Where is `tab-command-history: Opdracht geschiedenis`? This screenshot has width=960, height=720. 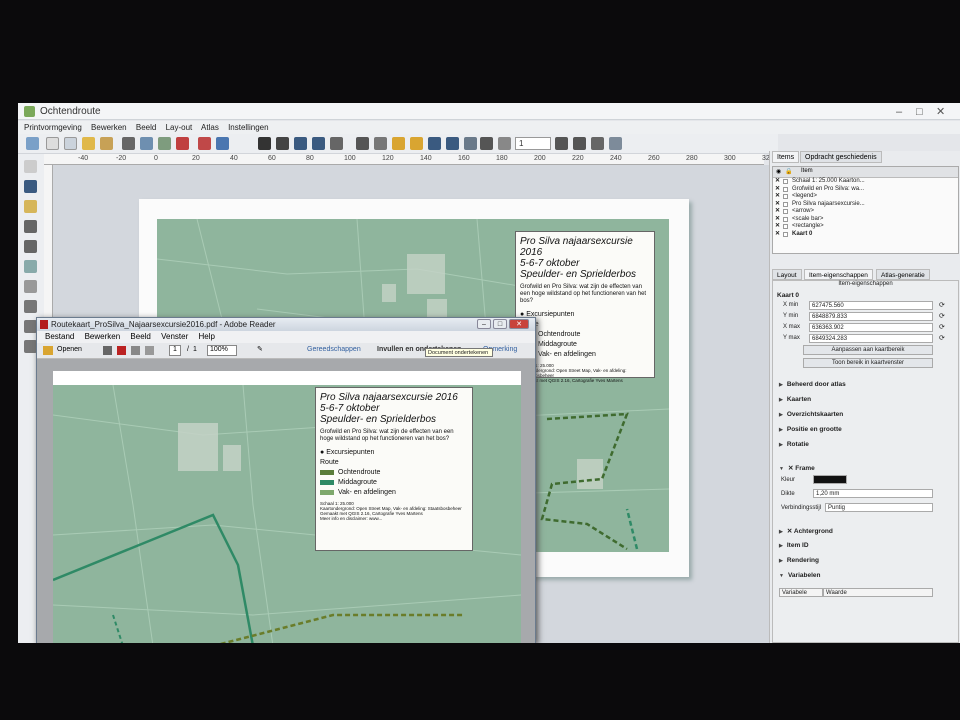
tab-command-history: Opdracht geschiedenis is located at coordinates (841, 157).